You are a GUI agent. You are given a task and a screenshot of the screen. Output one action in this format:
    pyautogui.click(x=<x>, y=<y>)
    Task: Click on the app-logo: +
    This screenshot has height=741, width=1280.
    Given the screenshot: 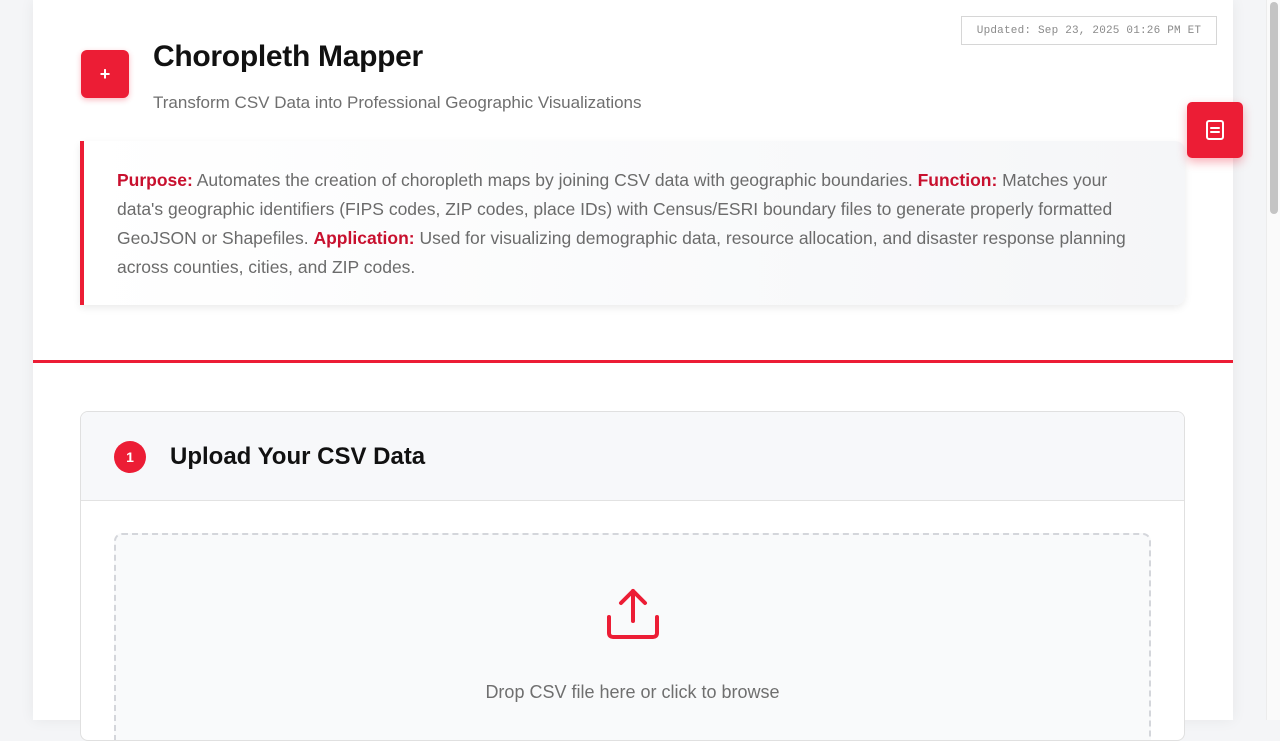 What is the action you would take?
    pyautogui.click(x=105, y=74)
    